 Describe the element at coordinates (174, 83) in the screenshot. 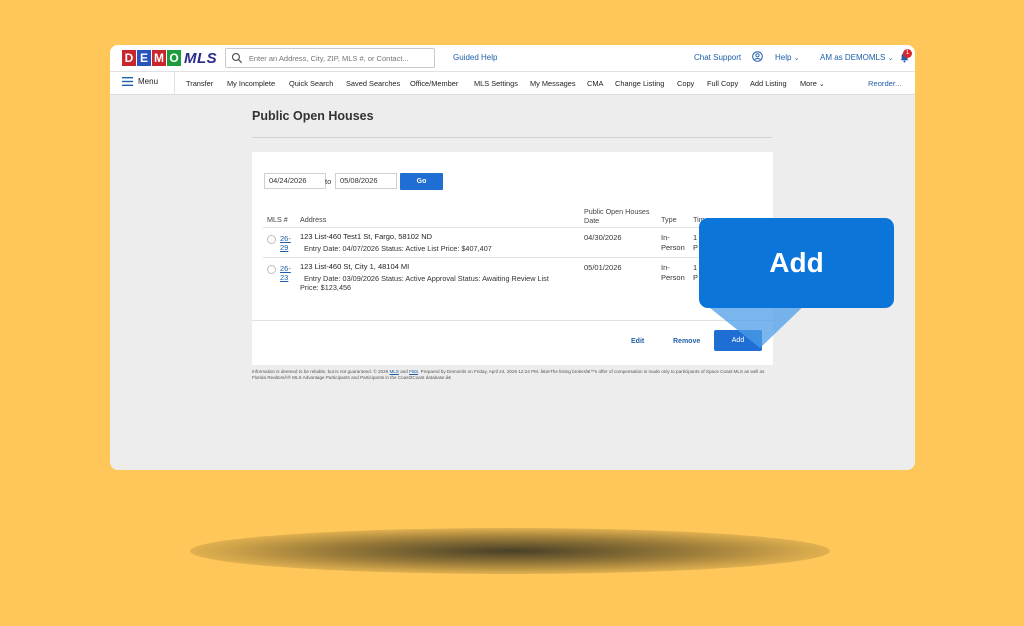

I see `nav-divider` at that location.